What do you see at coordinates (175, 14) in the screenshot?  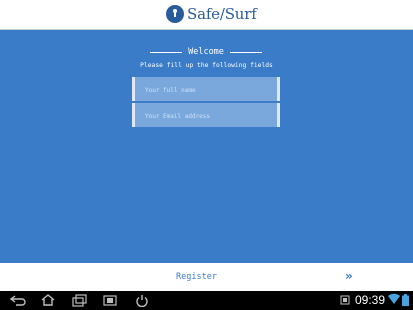 I see `keyhole-icon` at bounding box center [175, 14].